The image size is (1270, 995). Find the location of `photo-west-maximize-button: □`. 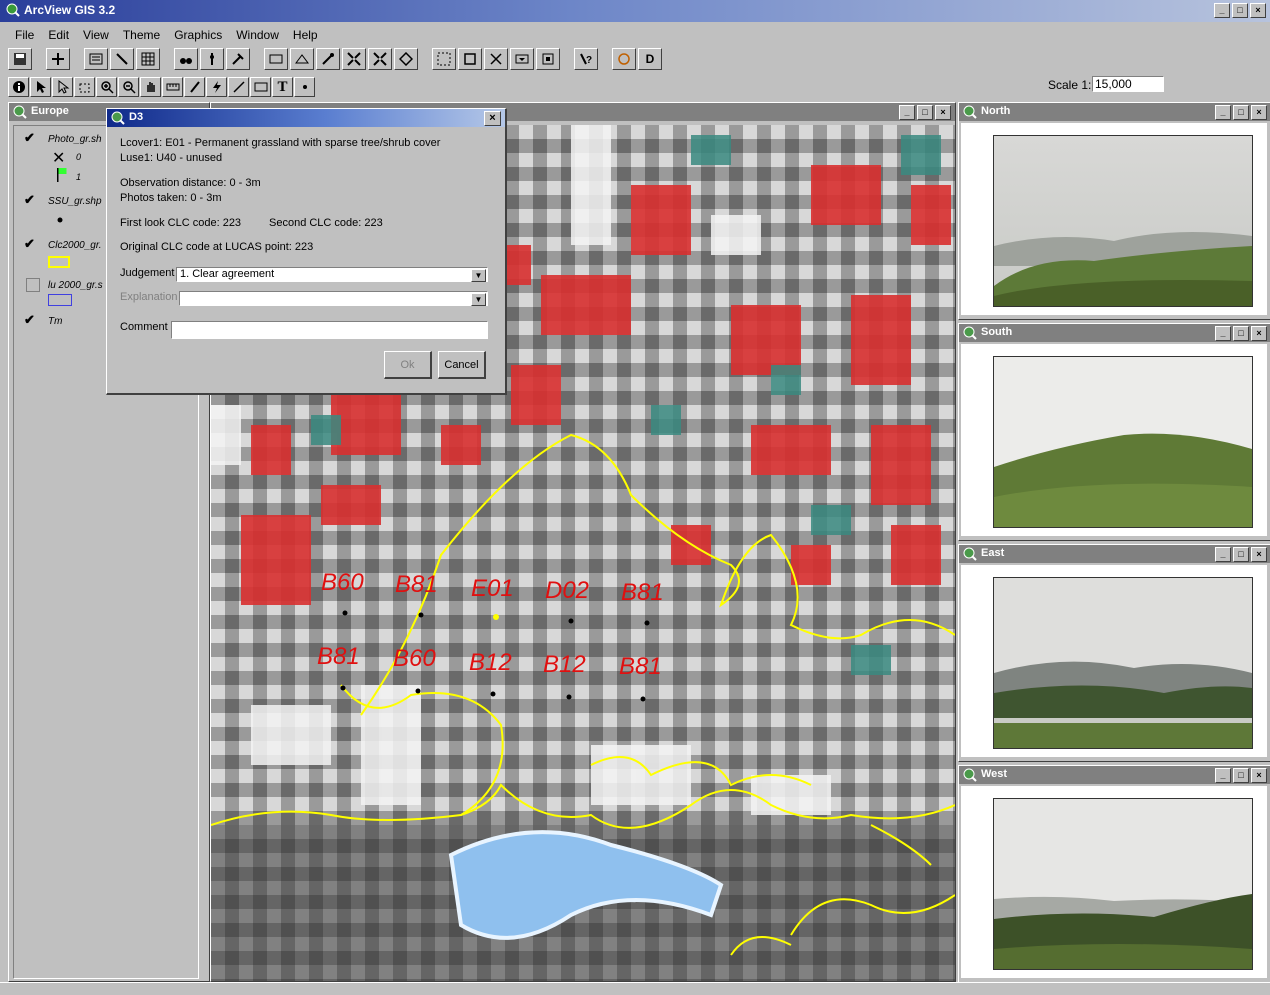

photo-west-maximize-button: □ is located at coordinates (1241, 775).